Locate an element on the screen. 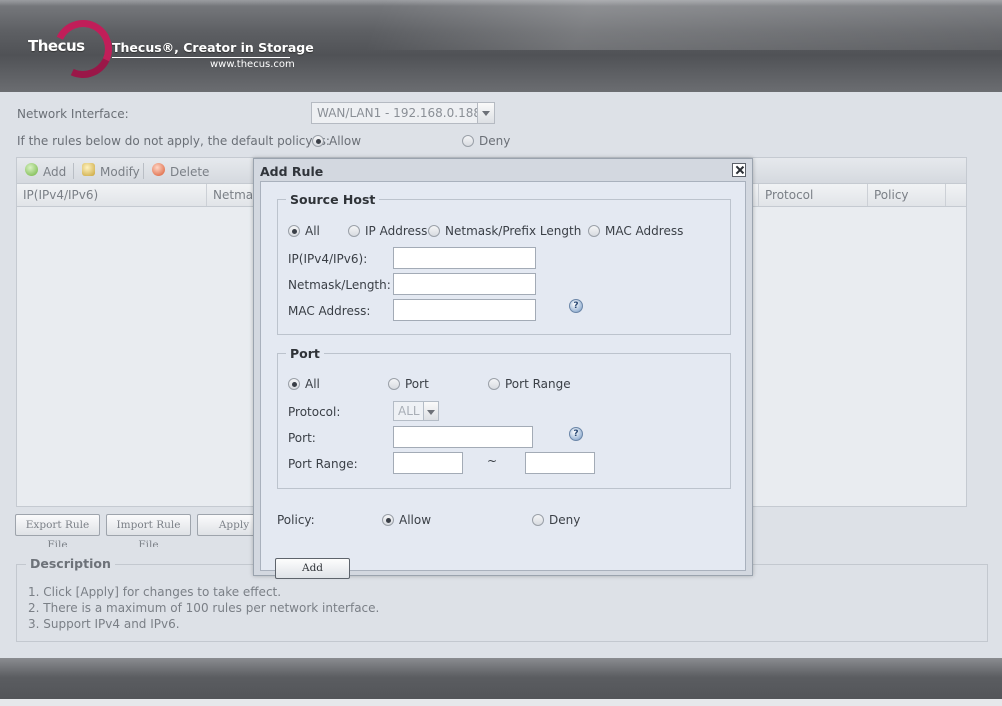  source-all-label: All is located at coordinates (312, 231).